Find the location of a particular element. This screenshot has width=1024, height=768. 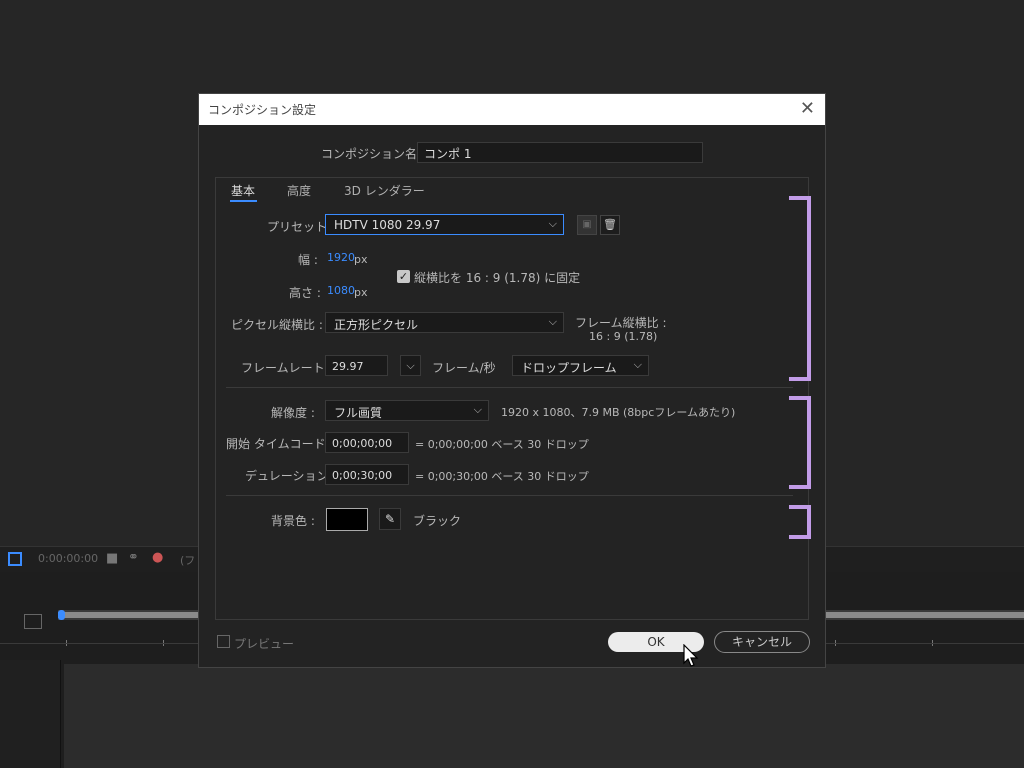

frame-aspect-value: 16 : 9 (1.78) is located at coordinates (623, 336).